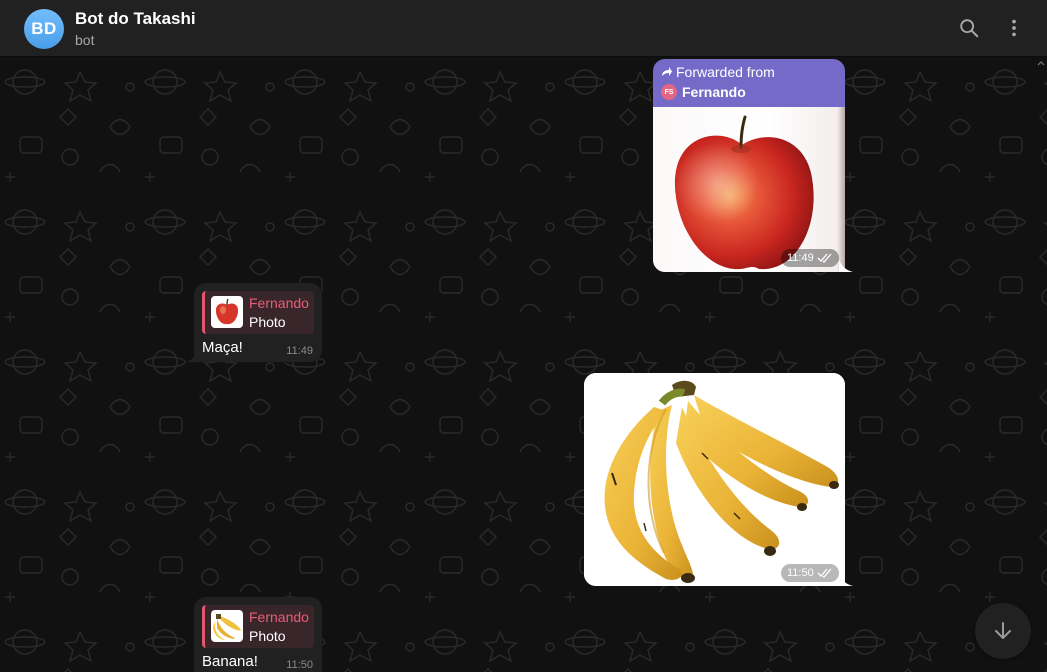 This screenshot has height=672, width=1047. I want to click on more-menu-button, so click(1014, 28).